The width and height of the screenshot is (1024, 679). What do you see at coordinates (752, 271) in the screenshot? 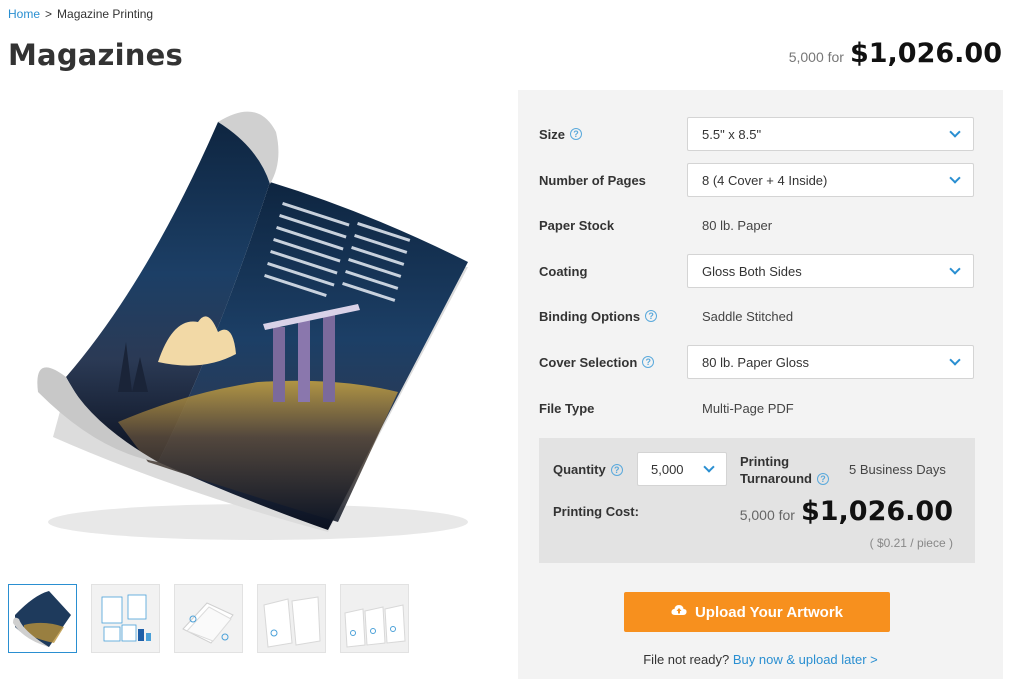
I see `coating-select-value: Gloss Both Sides` at bounding box center [752, 271].